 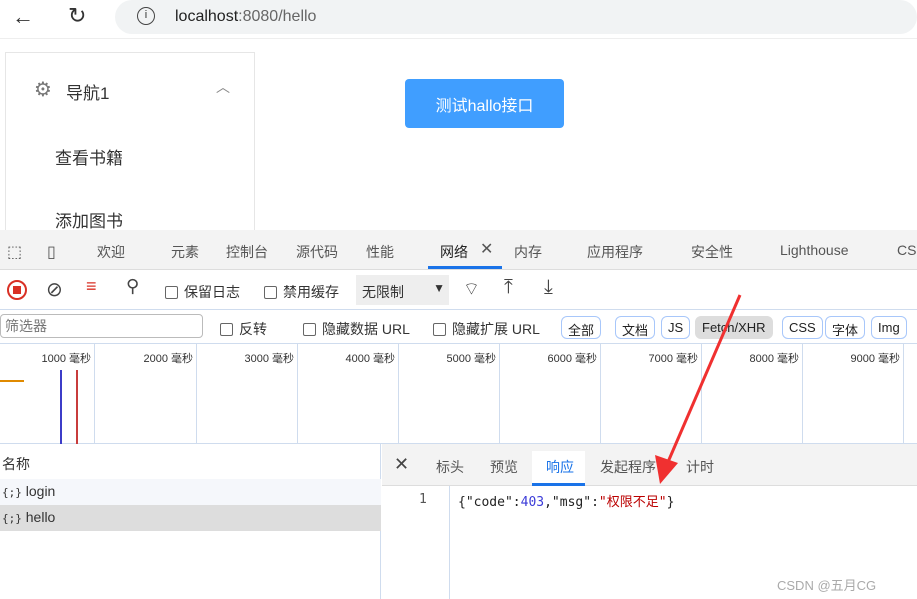 I want to click on sidebar-item-view-books: 查看书籍, so click(x=89, y=156).